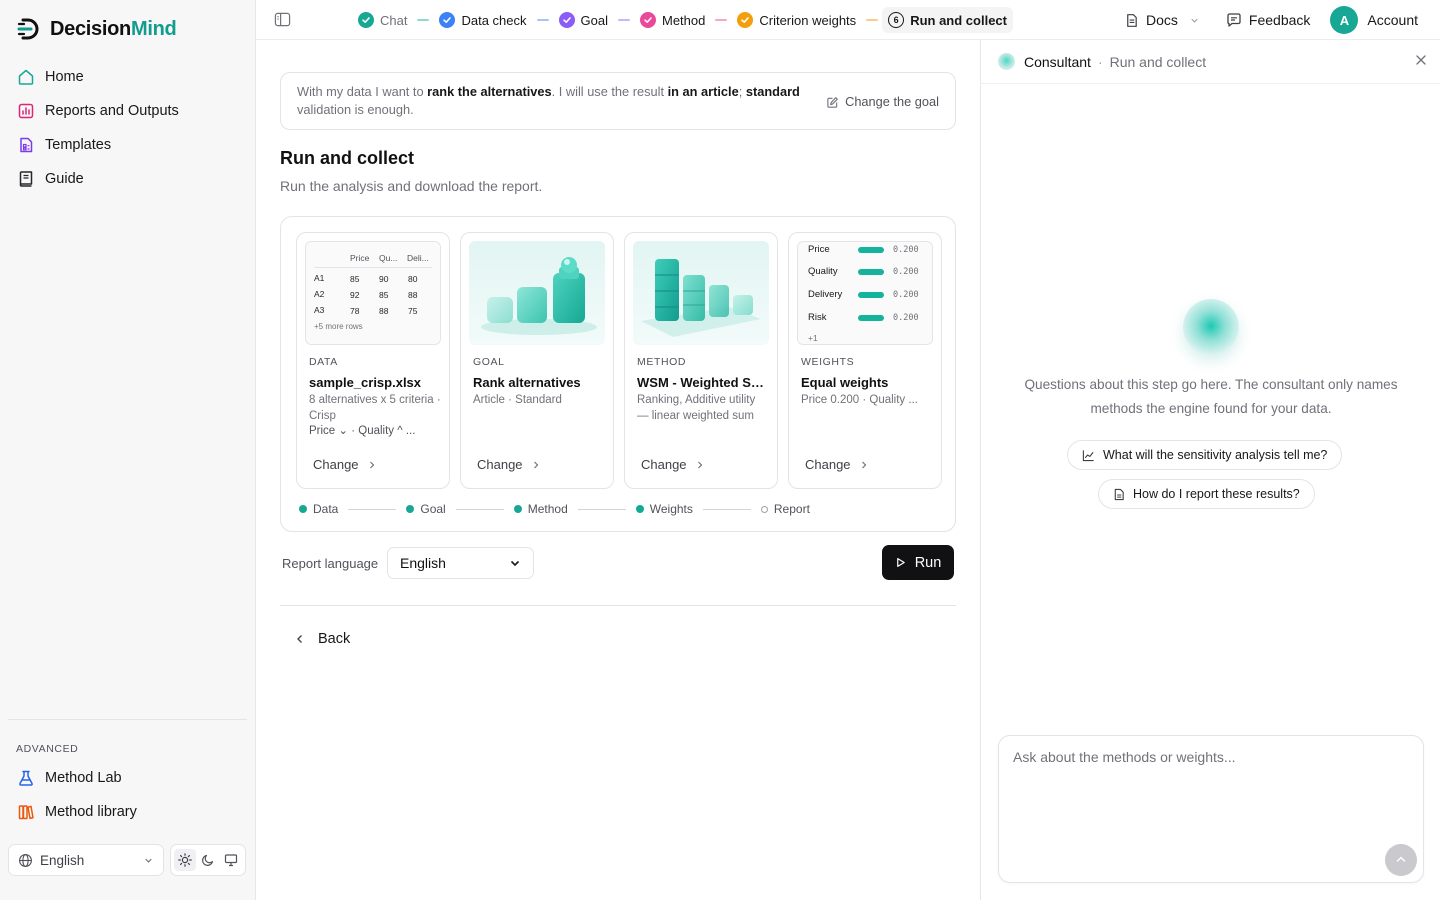  What do you see at coordinates (347, 158) in the screenshot?
I see `page-title: Run and collect` at bounding box center [347, 158].